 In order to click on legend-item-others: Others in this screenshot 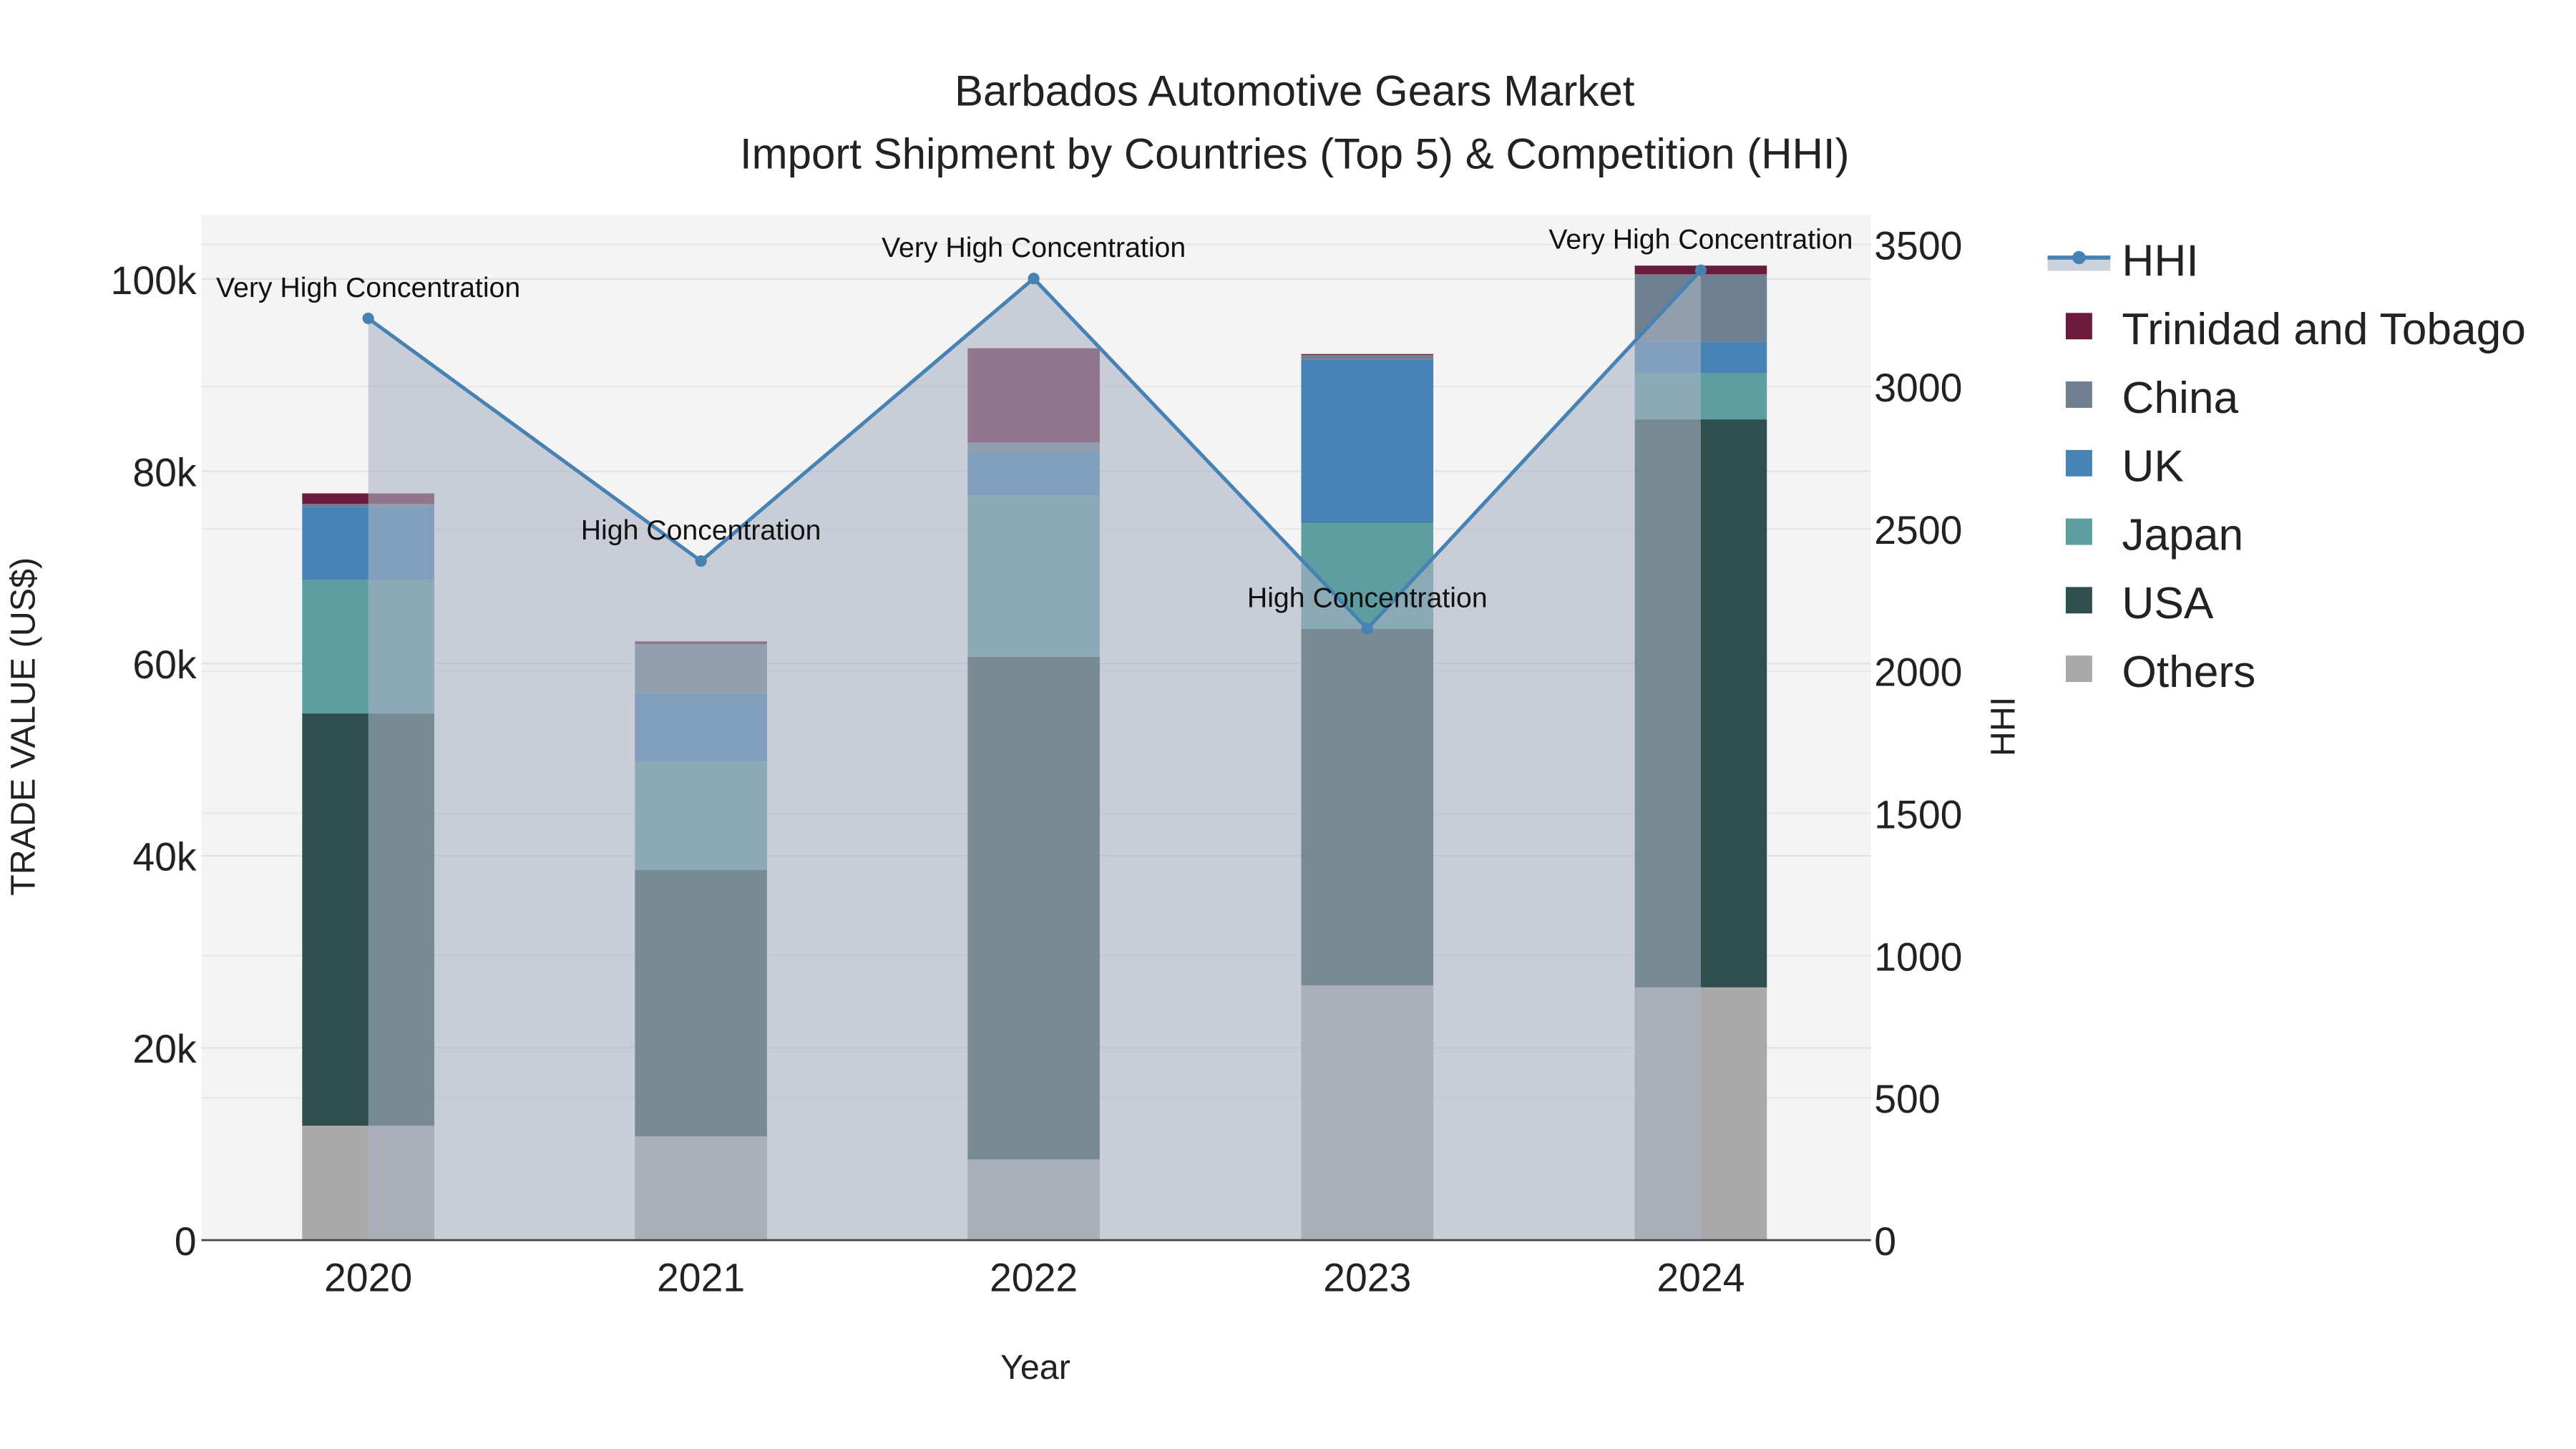, I will do `click(2160, 672)`.